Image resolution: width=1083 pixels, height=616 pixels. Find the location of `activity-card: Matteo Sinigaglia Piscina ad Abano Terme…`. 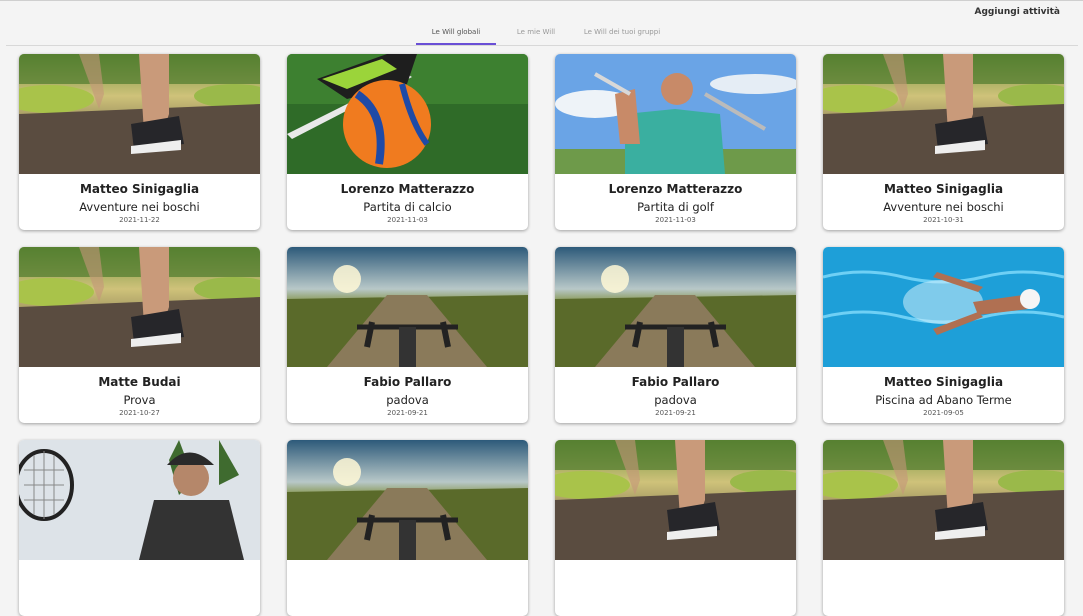

activity-card: Matteo Sinigaglia Piscina ad Abano Terme… is located at coordinates (943, 335).